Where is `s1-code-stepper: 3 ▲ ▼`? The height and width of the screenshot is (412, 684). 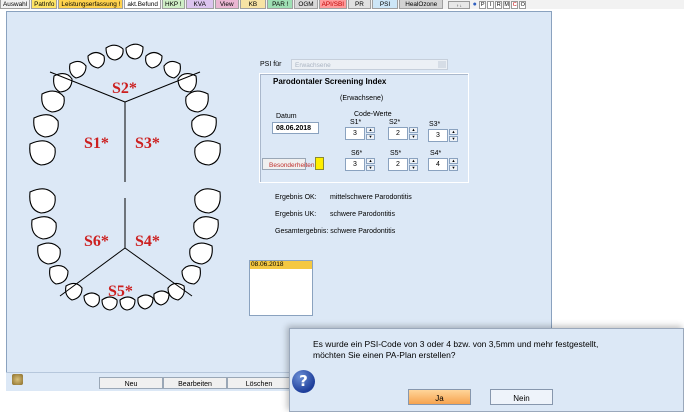
s1-code-stepper: 3 ▲ ▼ is located at coordinates (360, 133).